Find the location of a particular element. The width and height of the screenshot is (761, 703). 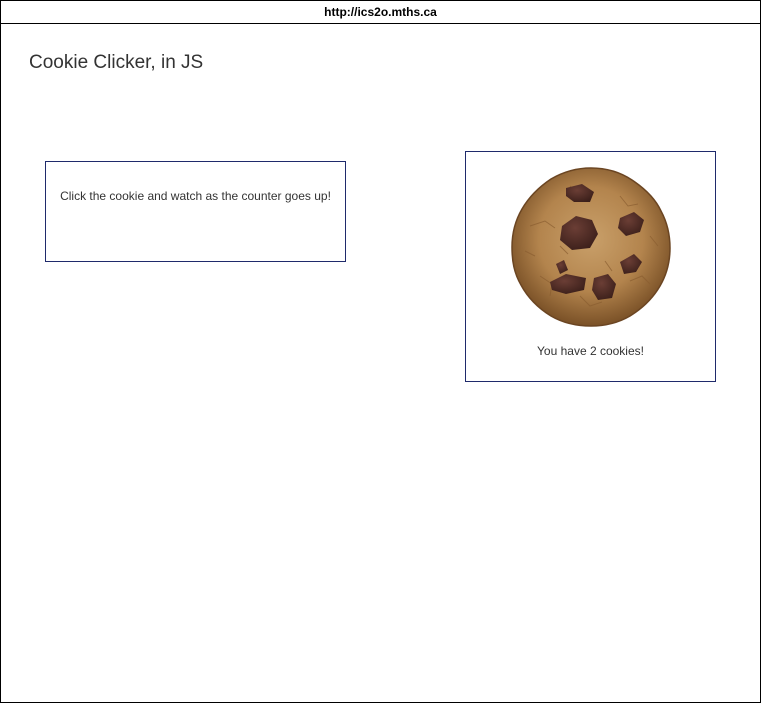

url-bar: http://ics2o.mths.ca is located at coordinates (380, 12).